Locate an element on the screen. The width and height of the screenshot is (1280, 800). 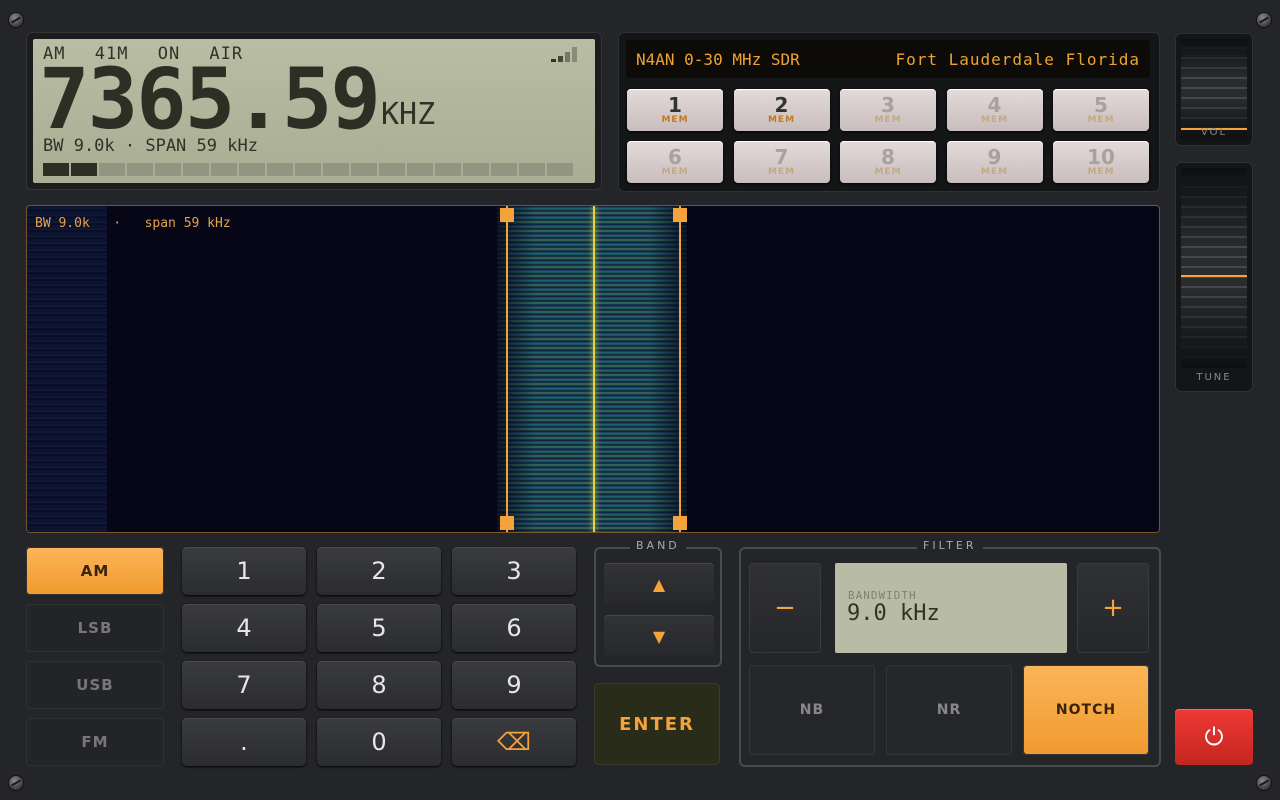
screw-top-right is located at coordinates (1264, 20).